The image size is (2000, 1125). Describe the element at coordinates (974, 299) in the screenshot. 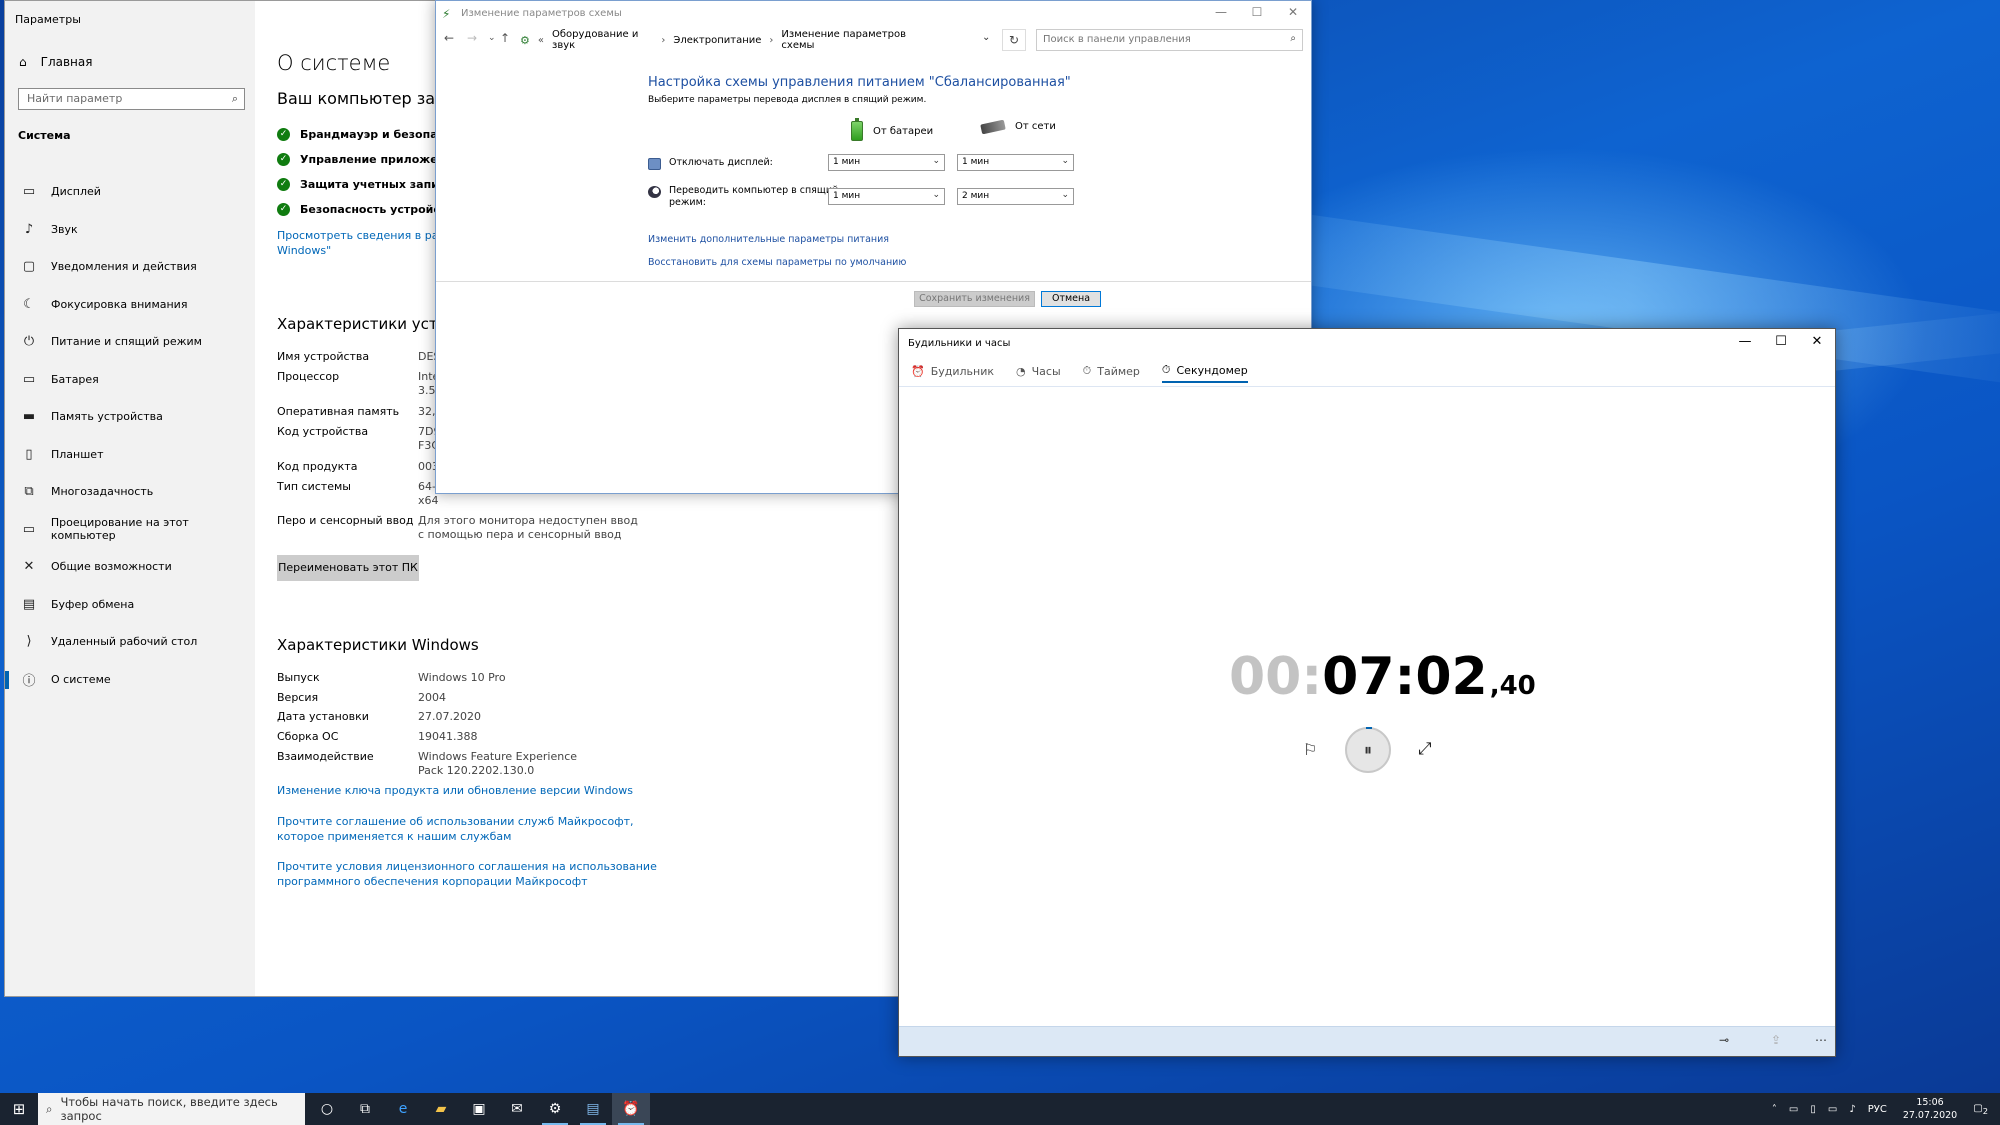

I see `save-changes-button: Сохранить изменения` at that location.